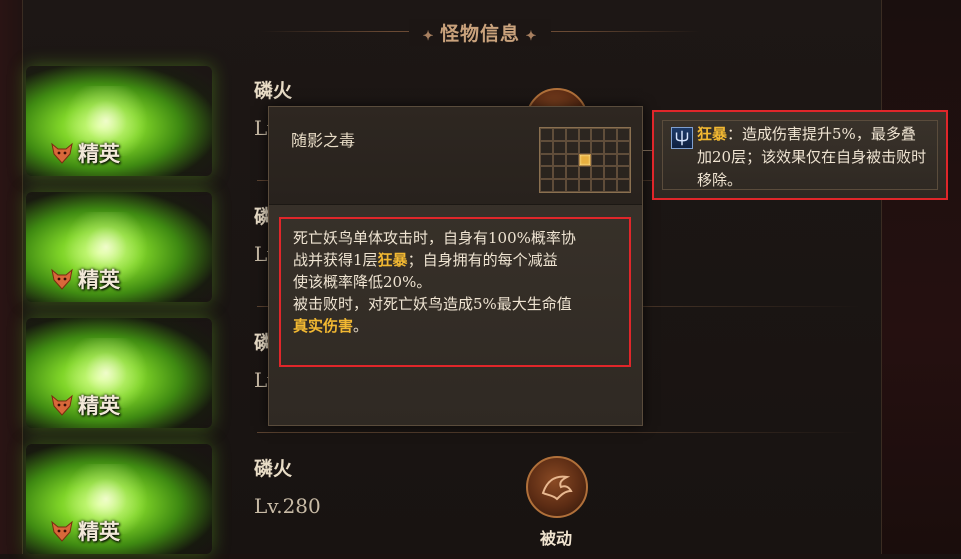 Image resolution: width=961 pixels, height=559 pixels. I want to click on description-text: 被击败时，对死亡妖鸟造成5%最大生命值, so click(432, 304).